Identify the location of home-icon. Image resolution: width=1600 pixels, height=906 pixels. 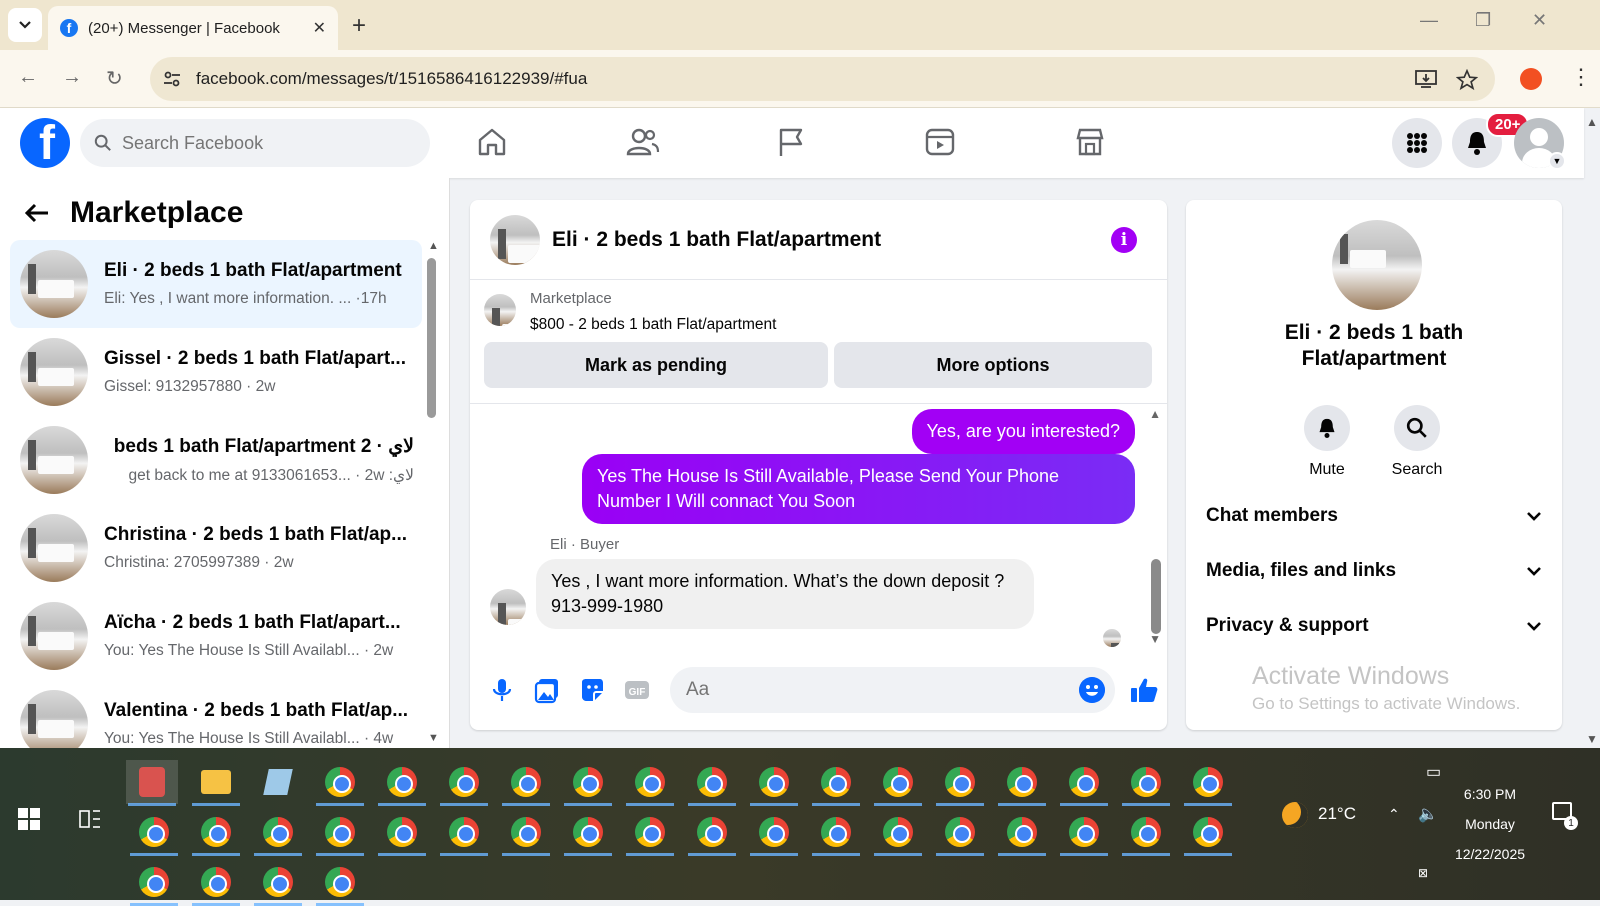
(492, 142).